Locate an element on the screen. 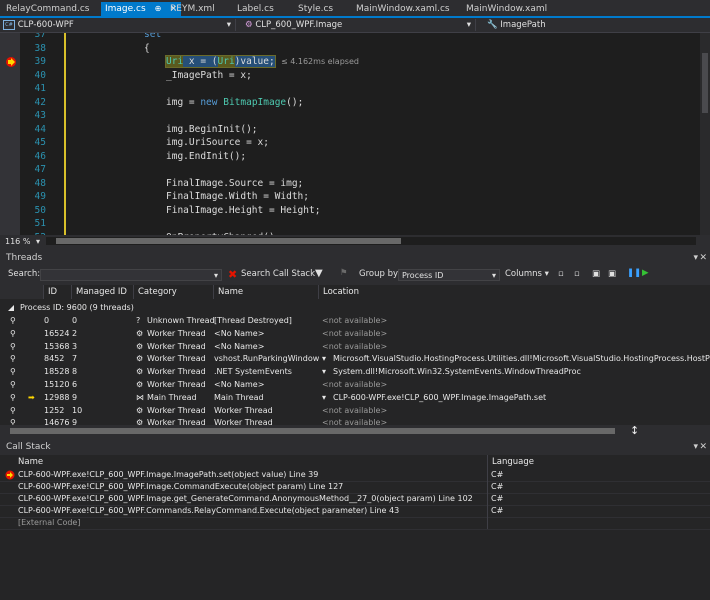 The image size is (710, 600). clear-search-icon: ✖ is located at coordinates (232, 274).